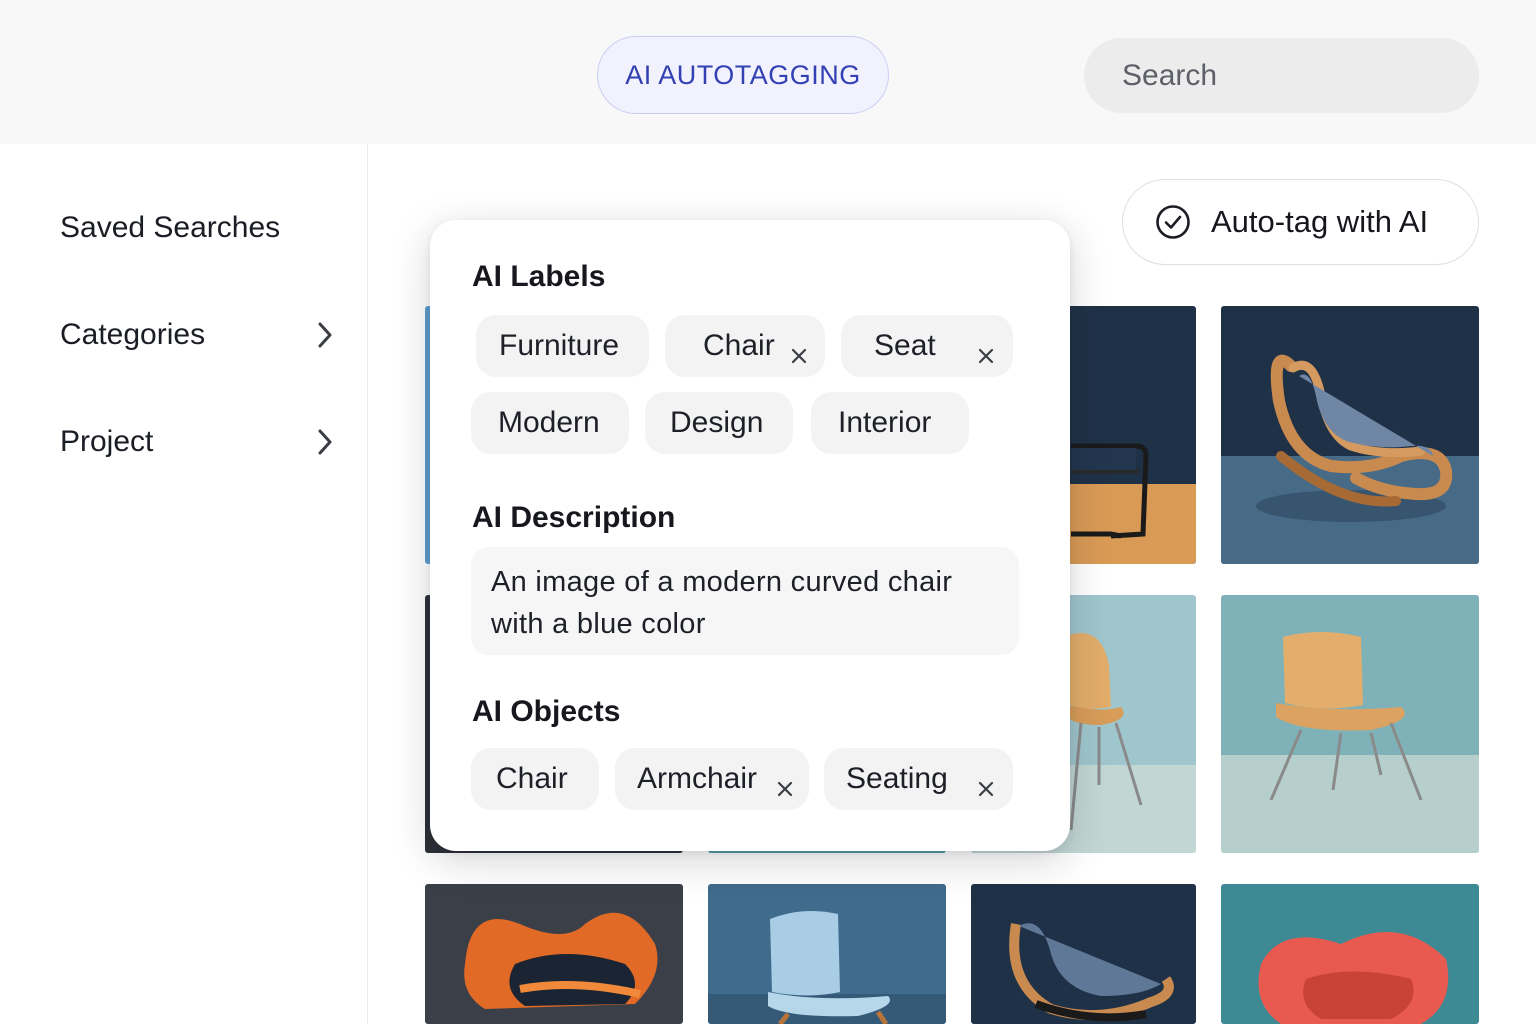  I want to click on object-chip-text: Seating, so click(897, 778).